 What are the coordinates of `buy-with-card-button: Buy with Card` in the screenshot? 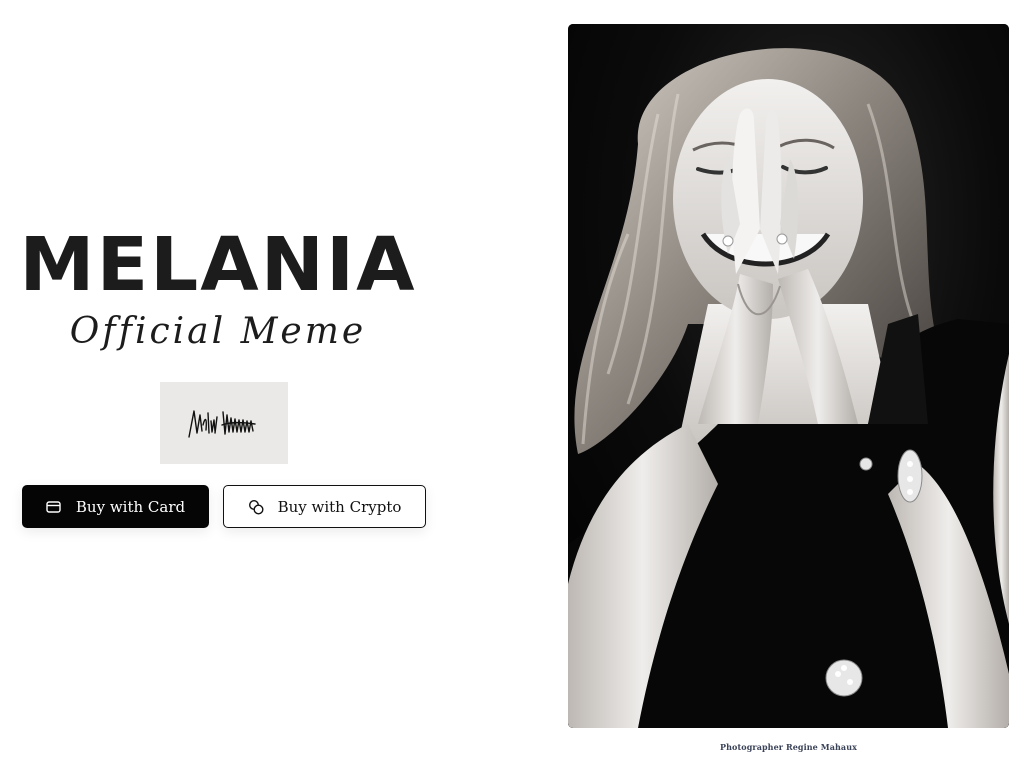 It's located at (115, 506).